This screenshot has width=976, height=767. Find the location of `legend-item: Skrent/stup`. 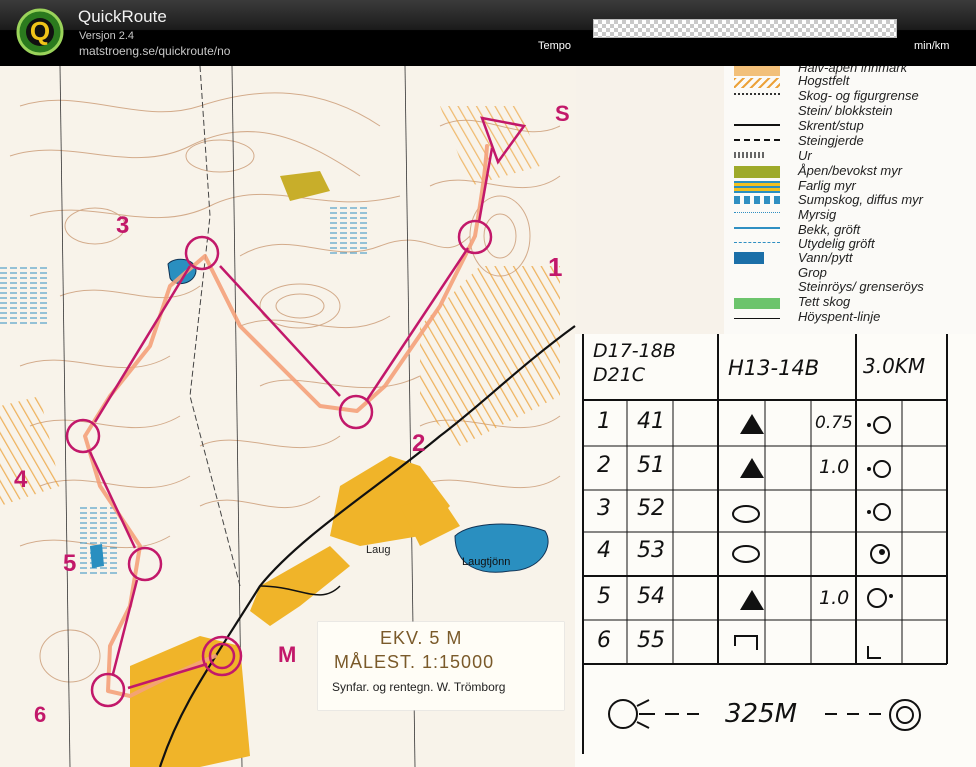

legend-item: Skrent/stup is located at coordinates (831, 125).